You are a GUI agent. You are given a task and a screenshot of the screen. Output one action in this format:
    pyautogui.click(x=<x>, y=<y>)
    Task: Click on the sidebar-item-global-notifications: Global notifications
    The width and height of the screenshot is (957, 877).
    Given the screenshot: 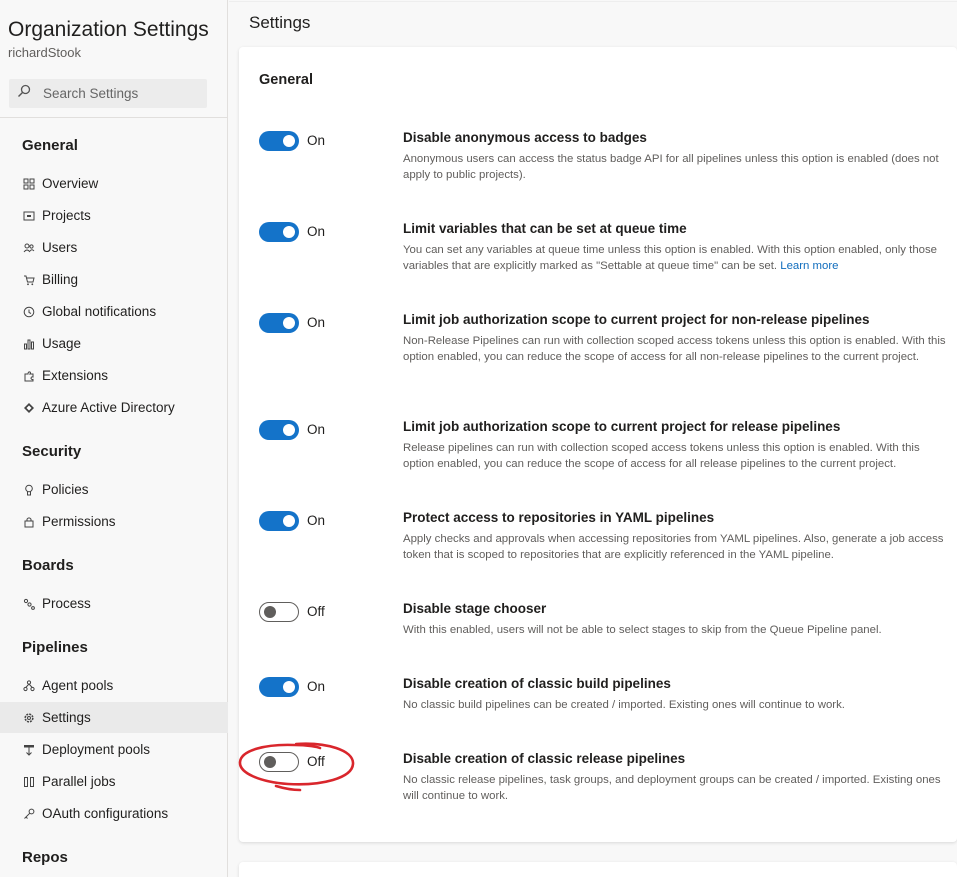 What is the action you would take?
    pyautogui.click(x=114, y=311)
    